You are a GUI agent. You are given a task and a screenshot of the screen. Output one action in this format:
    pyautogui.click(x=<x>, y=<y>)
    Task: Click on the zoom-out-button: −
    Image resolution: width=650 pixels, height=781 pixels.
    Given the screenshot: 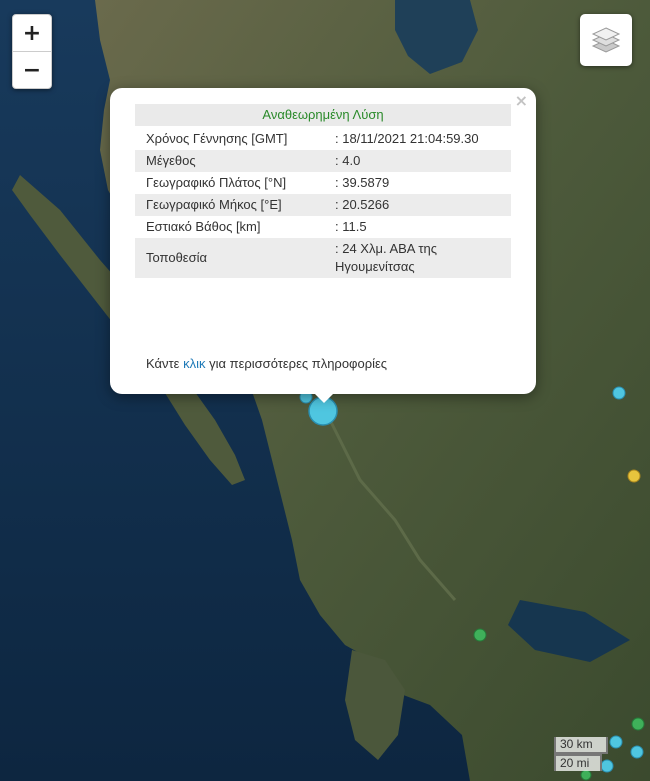 What is the action you would take?
    pyautogui.click(x=32, y=69)
    